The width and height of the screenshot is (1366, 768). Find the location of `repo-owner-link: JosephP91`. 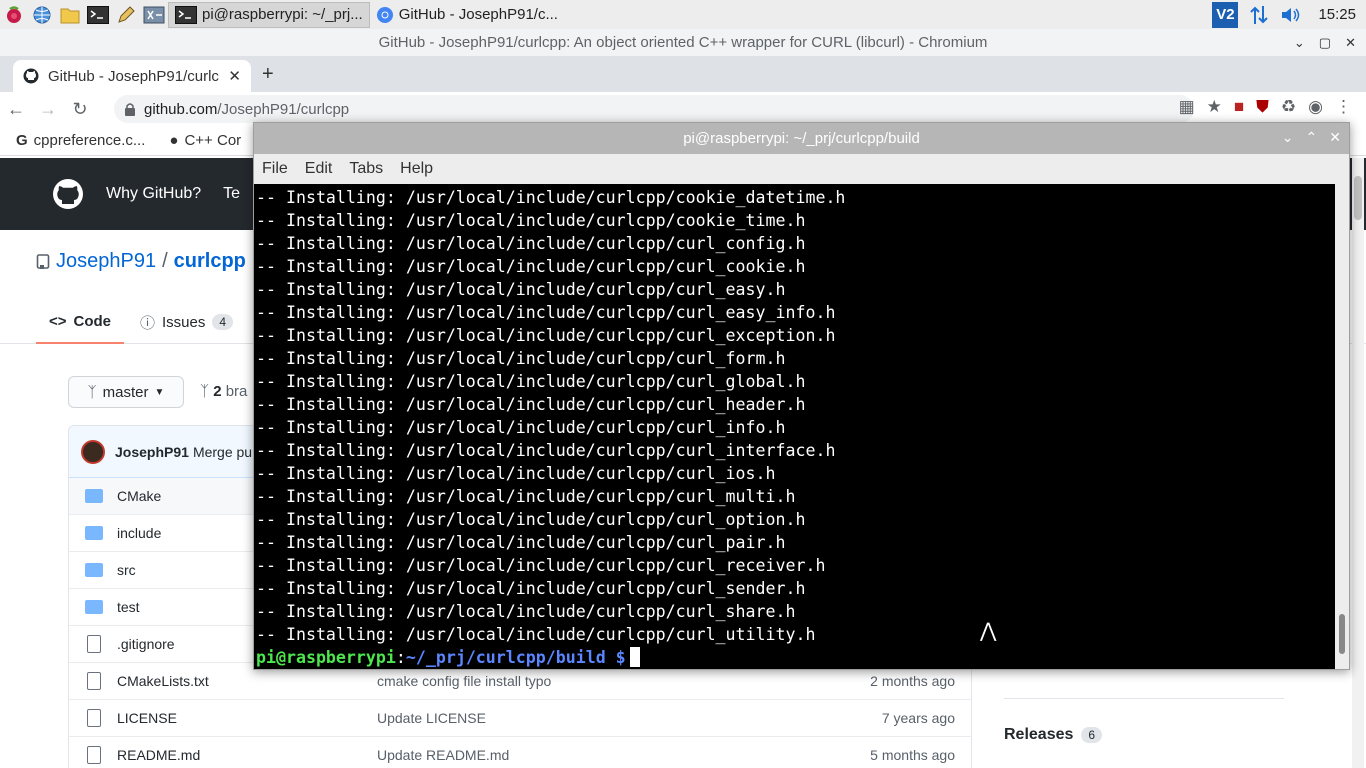

repo-owner-link: JosephP91 is located at coordinates (106, 261).